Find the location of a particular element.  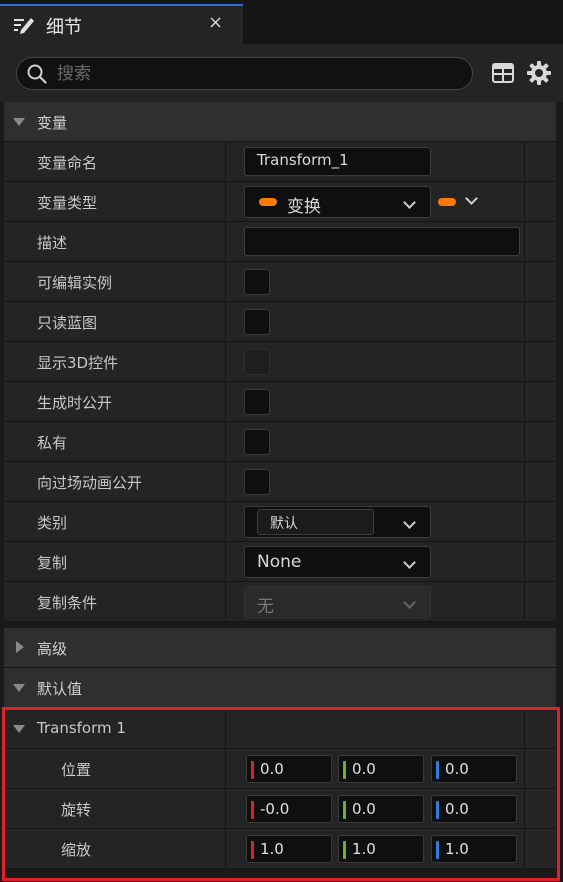

section-label: 高级 is located at coordinates (52, 649).